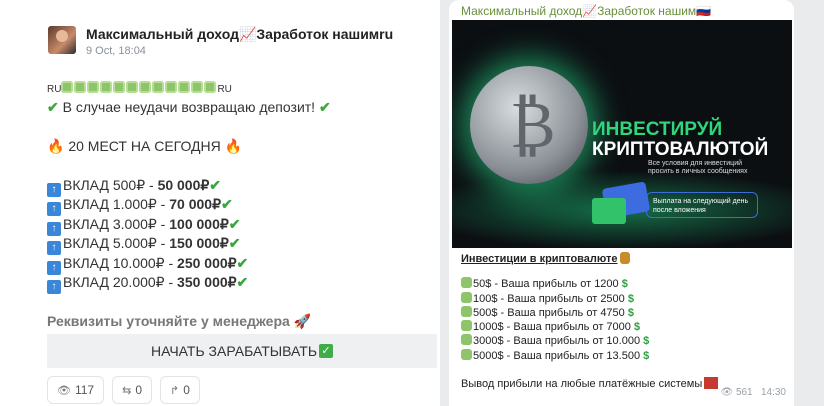 This screenshot has height=406, width=824. I want to click on deposit-row: ↑ ВКЛАД 20.000₽ - 350 000₽✔, so click(239, 283).